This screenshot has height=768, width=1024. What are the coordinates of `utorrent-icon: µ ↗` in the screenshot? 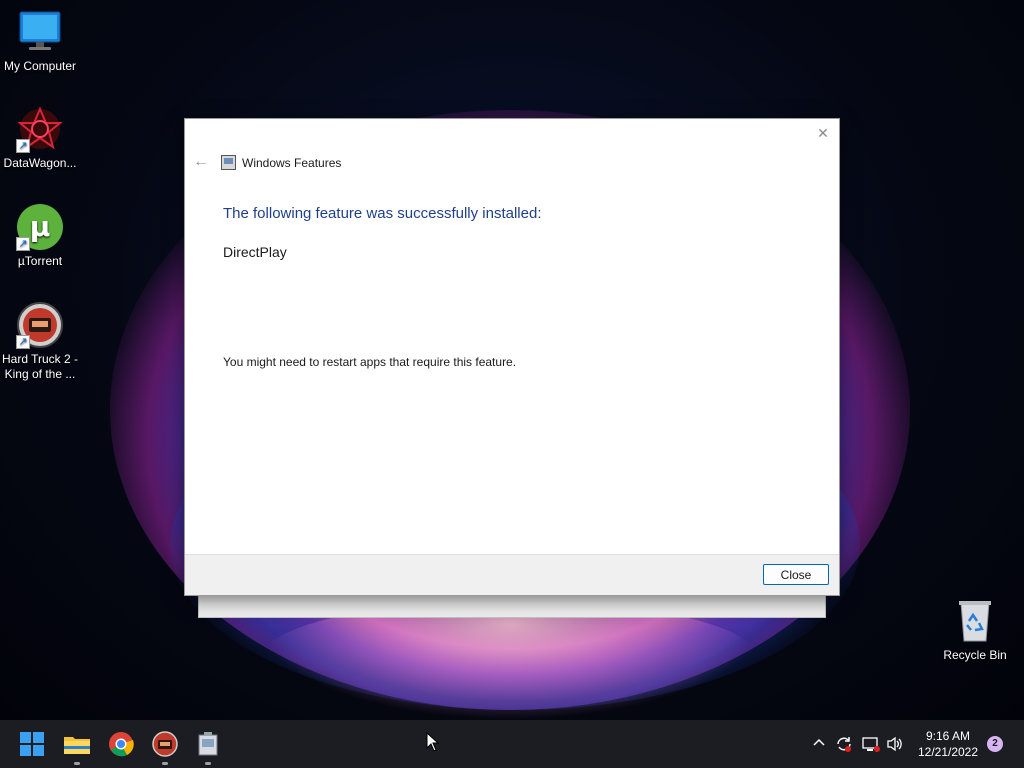 It's located at (40, 227).